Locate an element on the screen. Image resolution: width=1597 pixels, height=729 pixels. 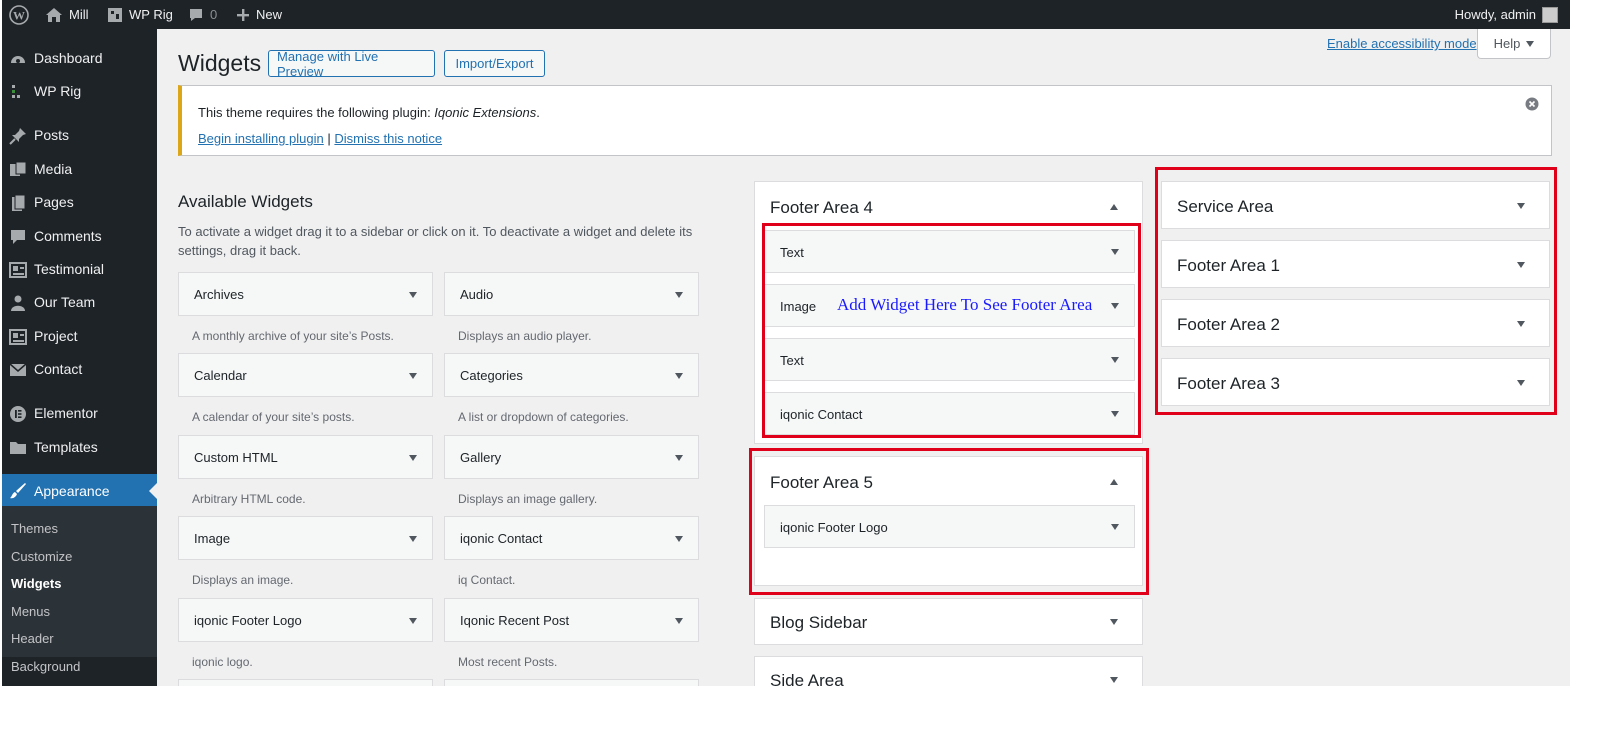
help-tab: Help is located at coordinates (1514, 44).